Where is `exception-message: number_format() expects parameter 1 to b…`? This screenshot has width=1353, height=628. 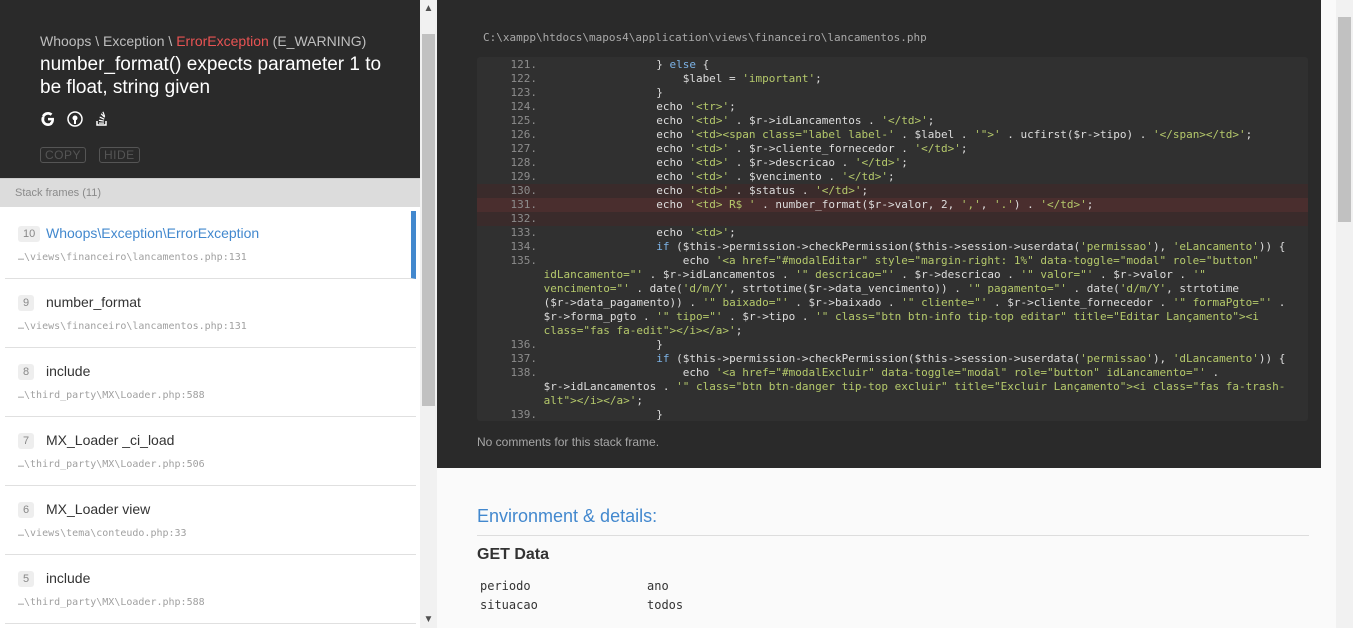
exception-message: number_format() expects parameter 1 to b… is located at coordinates (211, 76).